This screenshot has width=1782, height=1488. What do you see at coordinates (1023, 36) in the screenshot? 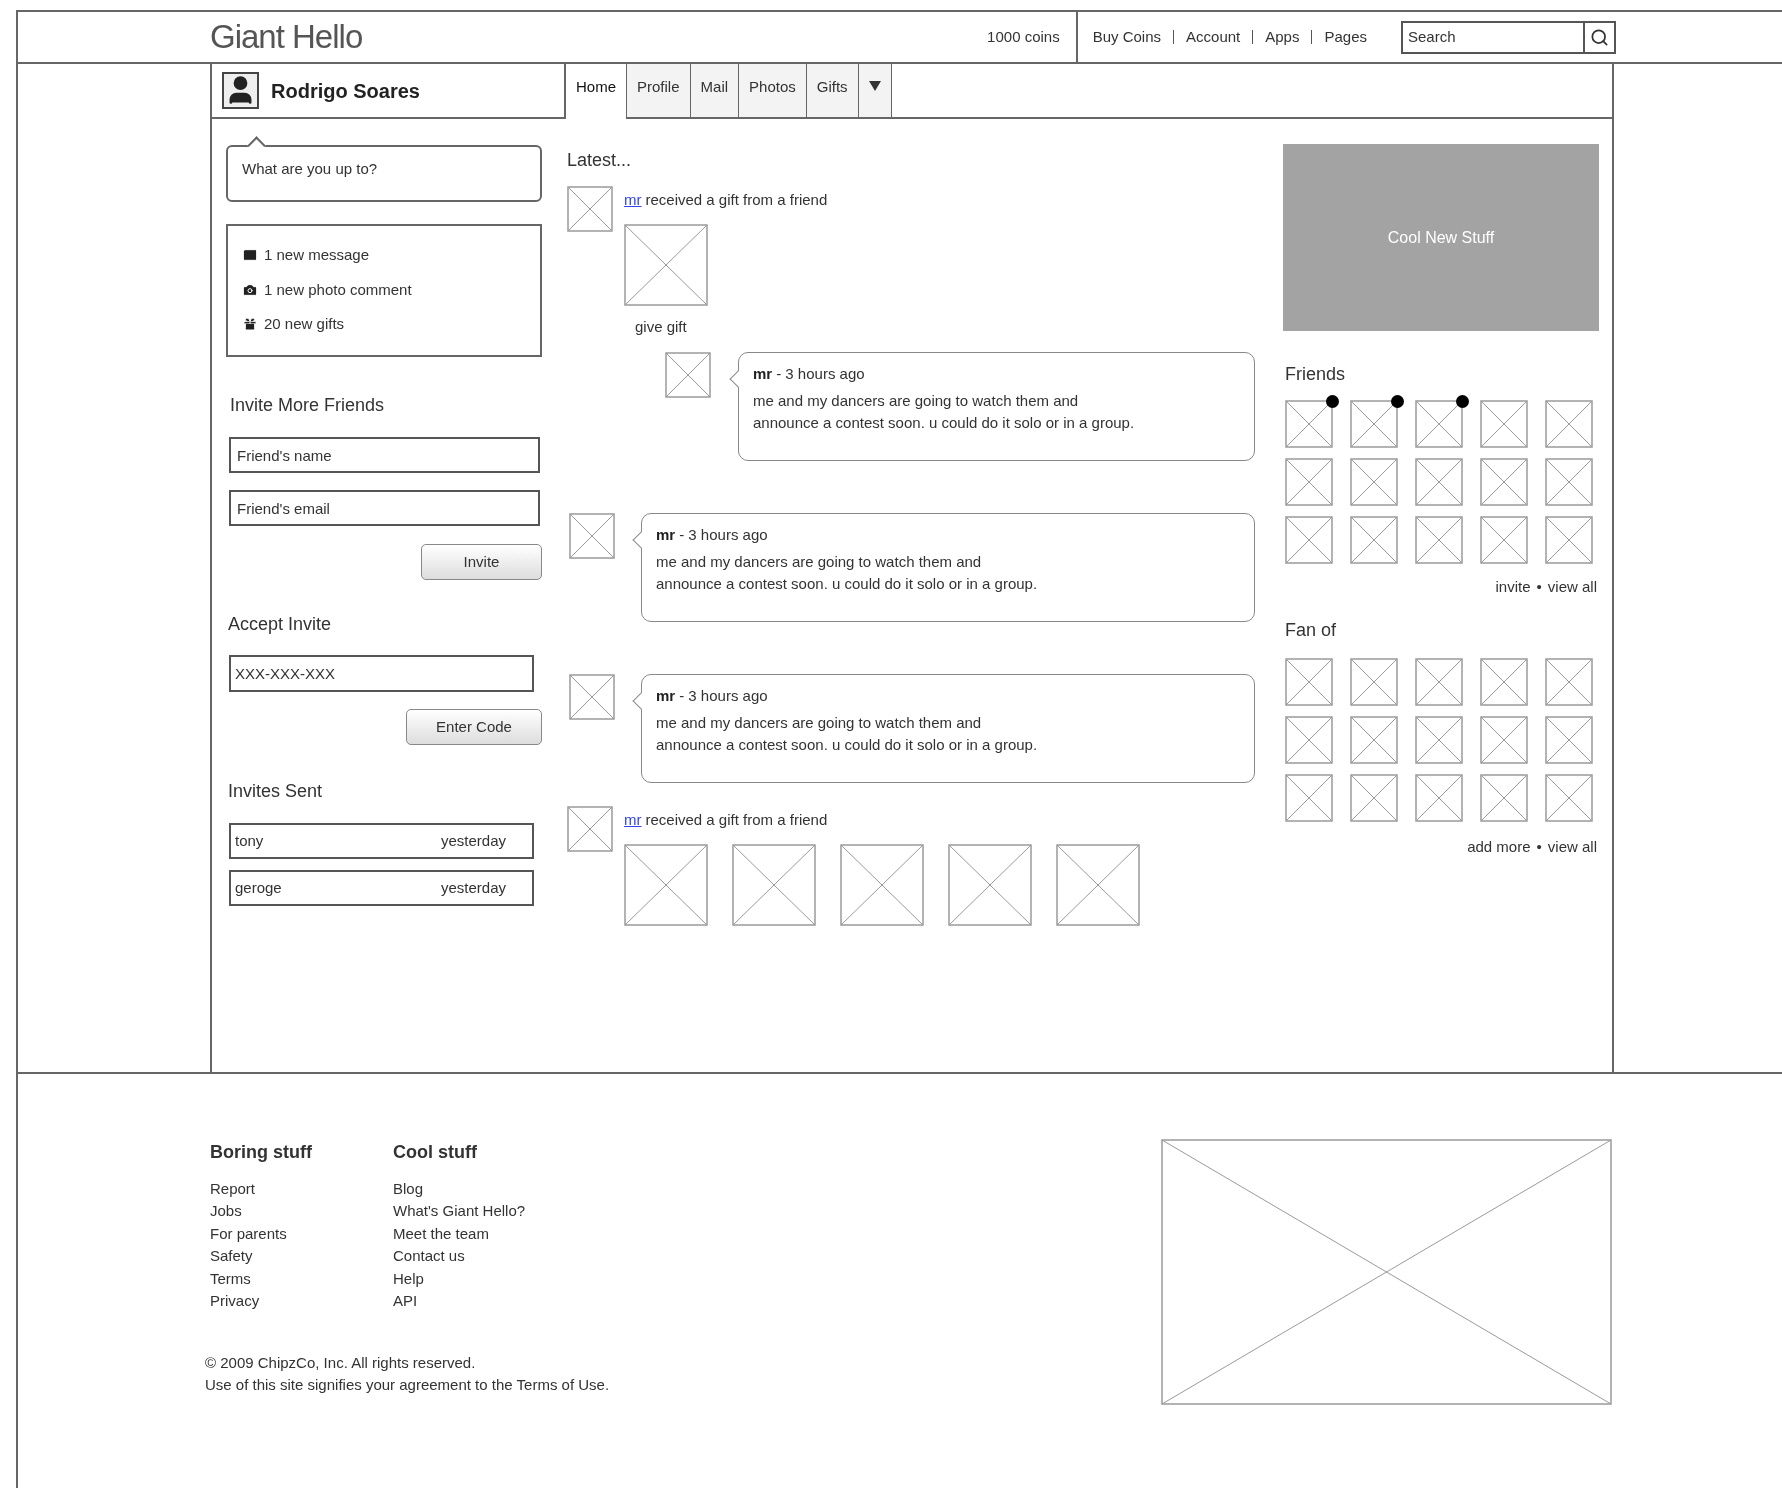
I see `coins-count: 1000 coins` at bounding box center [1023, 36].